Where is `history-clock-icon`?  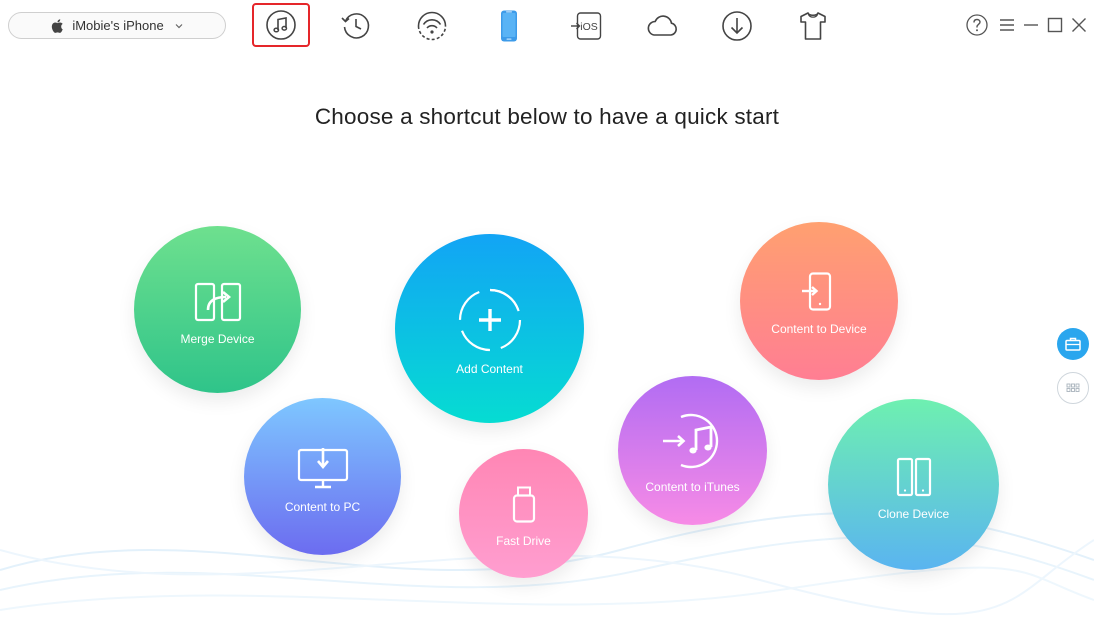
history-clock-icon is located at coordinates (355, 26).